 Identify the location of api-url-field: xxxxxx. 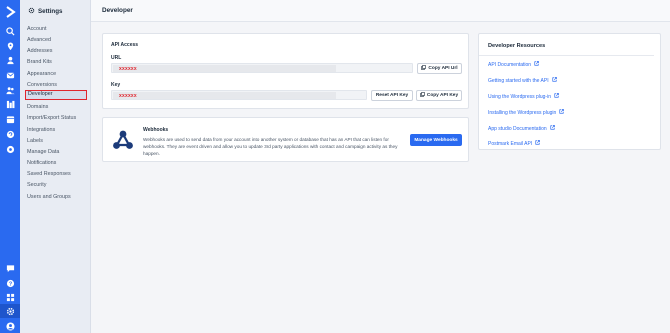
(262, 68).